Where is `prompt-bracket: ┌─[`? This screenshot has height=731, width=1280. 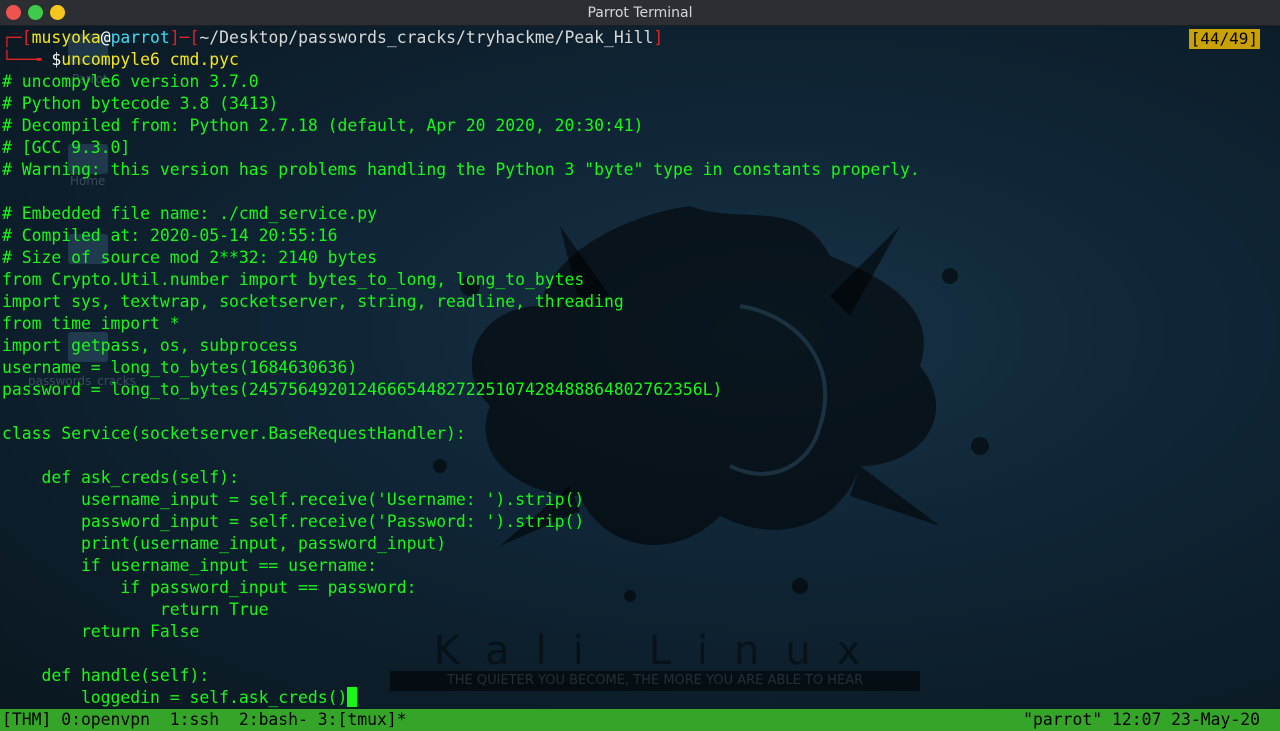
prompt-bracket: ┌─[ is located at coordinates (17, 37).